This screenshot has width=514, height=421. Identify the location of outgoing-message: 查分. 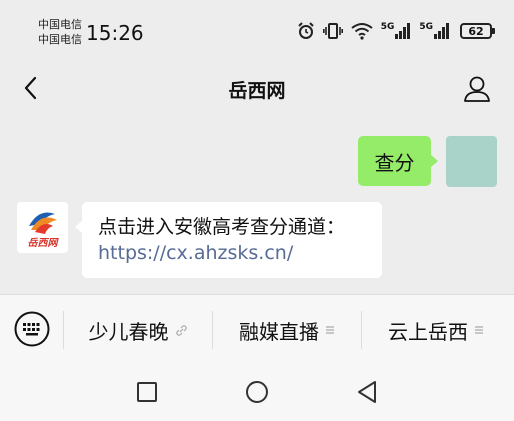
(398, 161).